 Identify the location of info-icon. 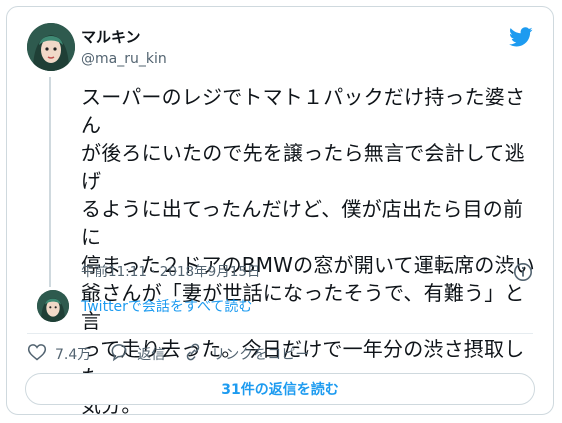
(523, 272).